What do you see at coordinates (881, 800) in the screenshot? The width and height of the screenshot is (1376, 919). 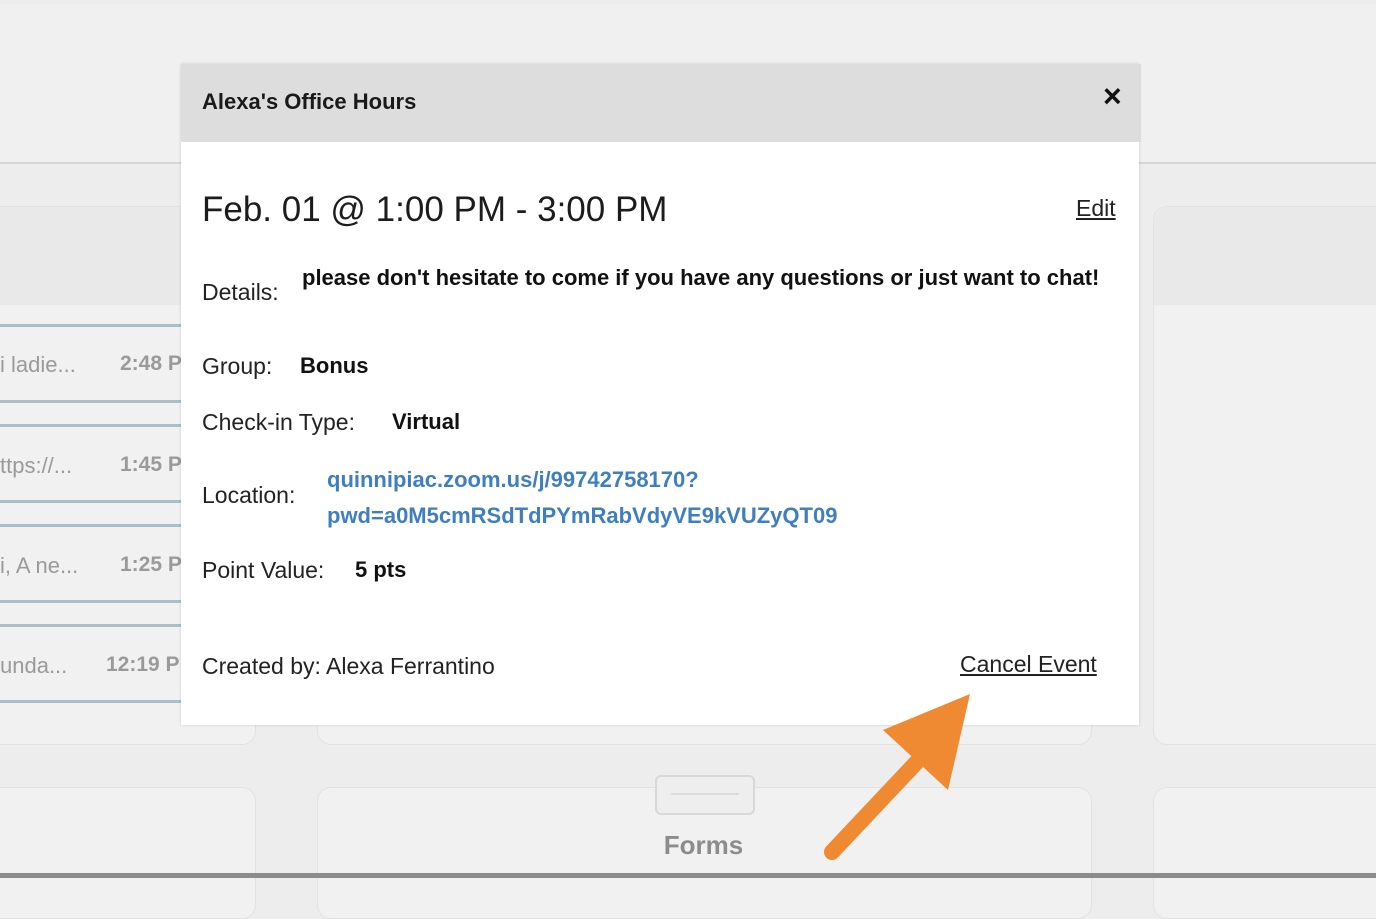 I see `arrow-shaft` at bounding box center [881, 800].